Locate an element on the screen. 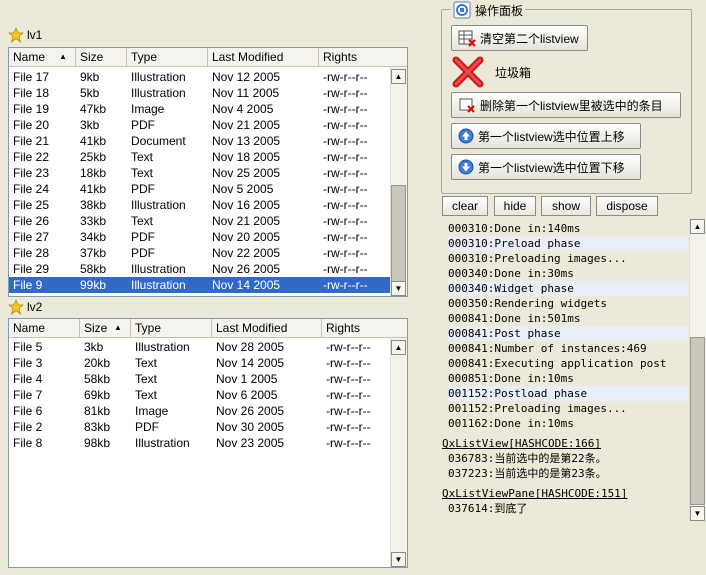  table-cell: PDF is located at coordinates (143, 253).